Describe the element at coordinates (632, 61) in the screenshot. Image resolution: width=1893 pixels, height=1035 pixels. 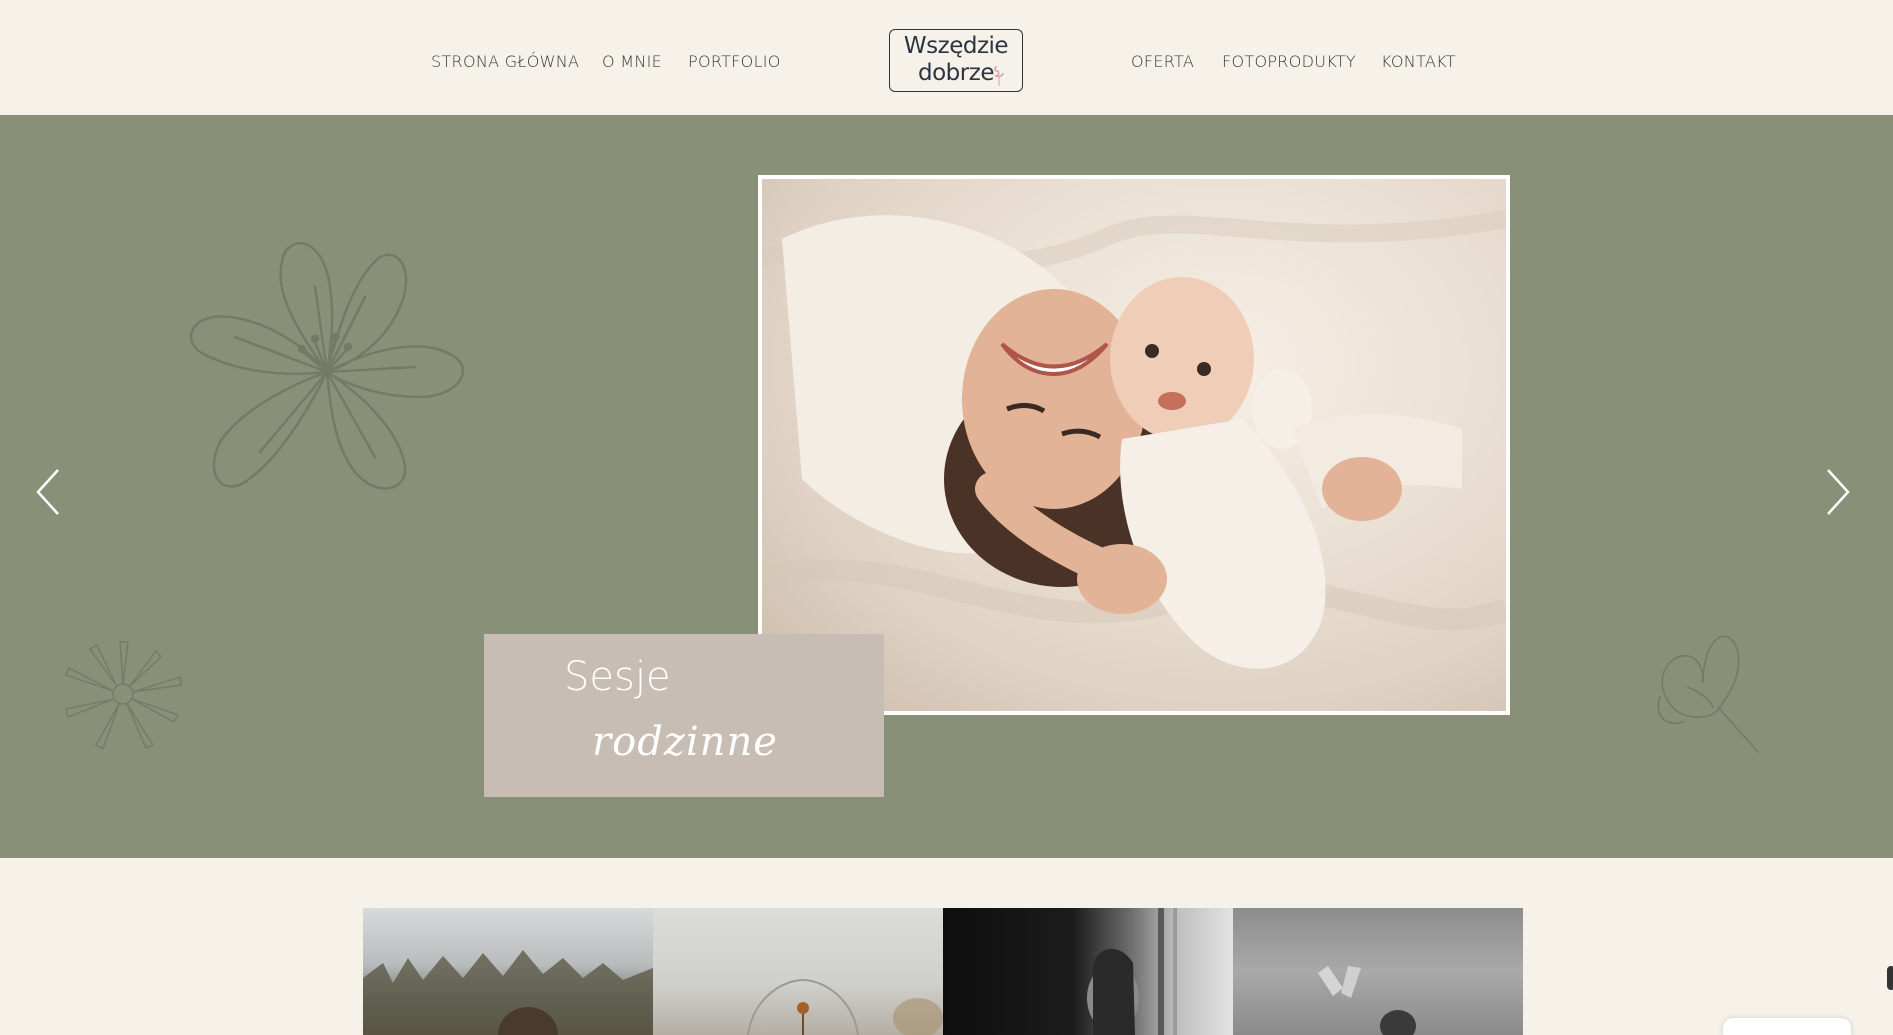
I see `nav-link-about: O MNIE` at that location.